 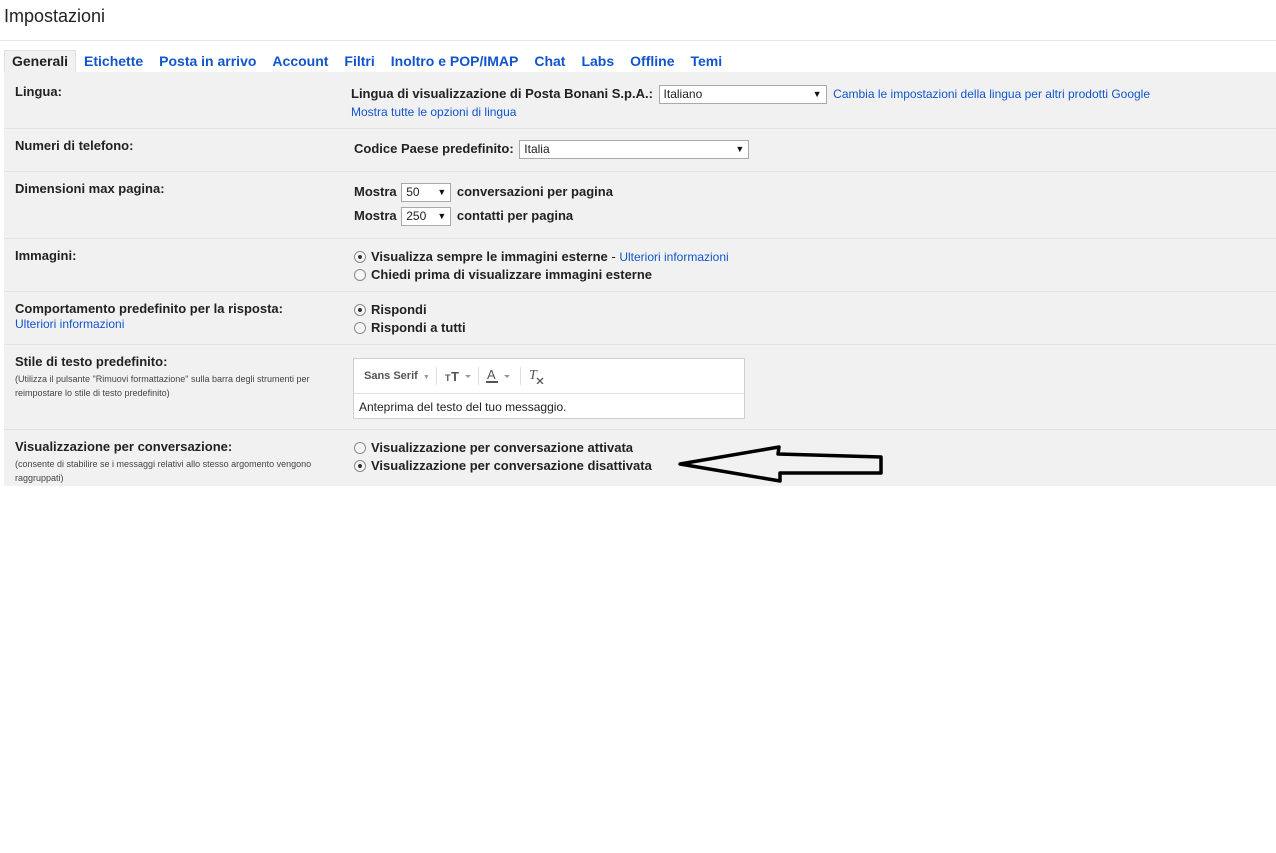 What do you see at coordinates (638, 40) in the screenshot?
I see `title-divider` at bounding box center [638, 40].